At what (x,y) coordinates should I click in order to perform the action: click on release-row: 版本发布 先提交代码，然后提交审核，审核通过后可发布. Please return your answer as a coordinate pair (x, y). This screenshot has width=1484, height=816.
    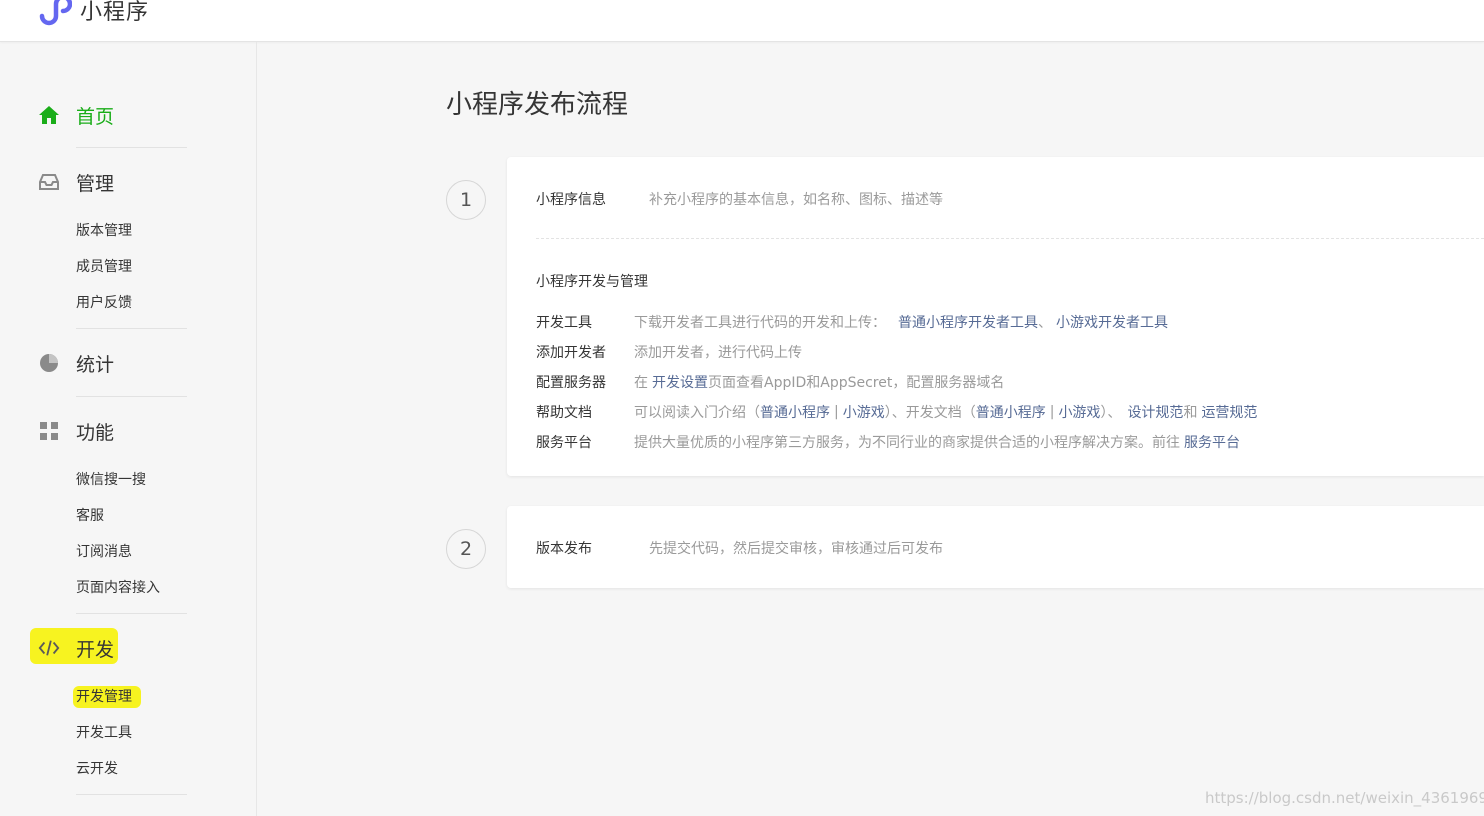
    Looking at the image, I should click on (739, 548).